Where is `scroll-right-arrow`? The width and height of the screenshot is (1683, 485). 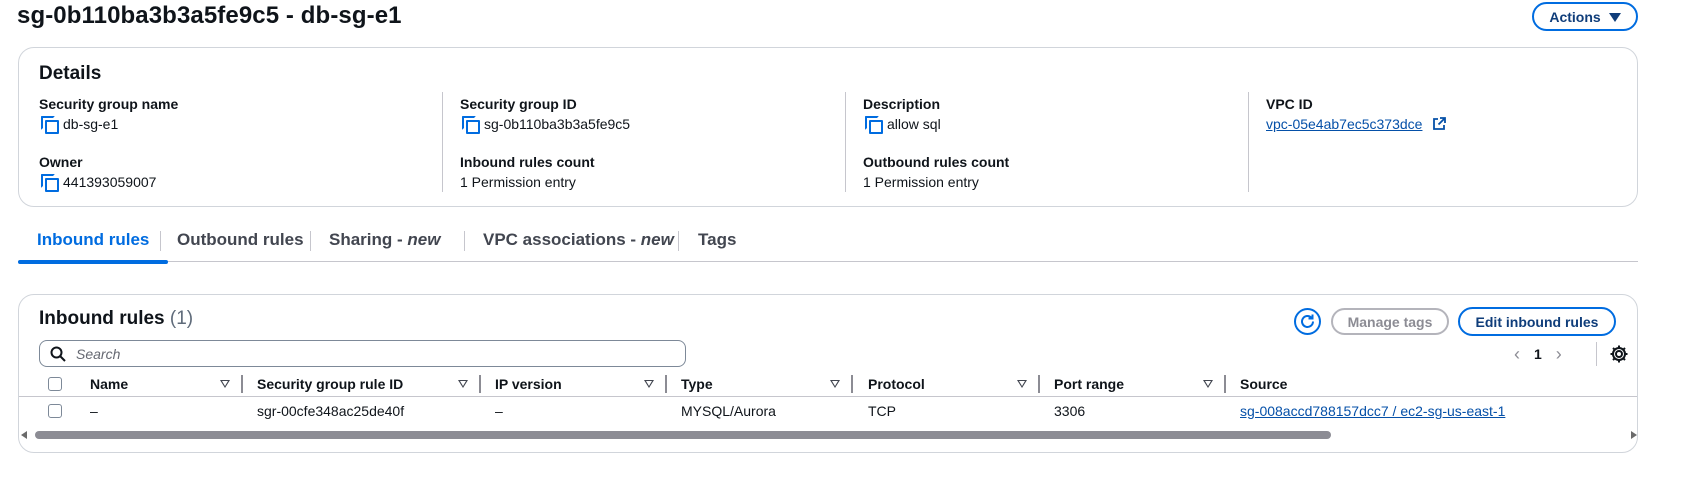 scroll-right-arrow is located at coordinates (1634, 435).